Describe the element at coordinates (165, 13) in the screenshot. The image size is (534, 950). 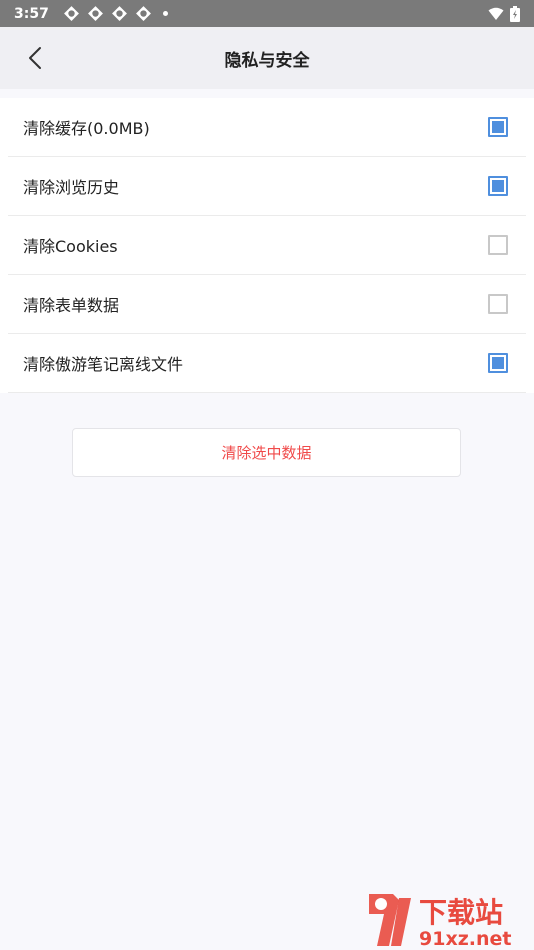
I see `more-notifications-dot` at that location.